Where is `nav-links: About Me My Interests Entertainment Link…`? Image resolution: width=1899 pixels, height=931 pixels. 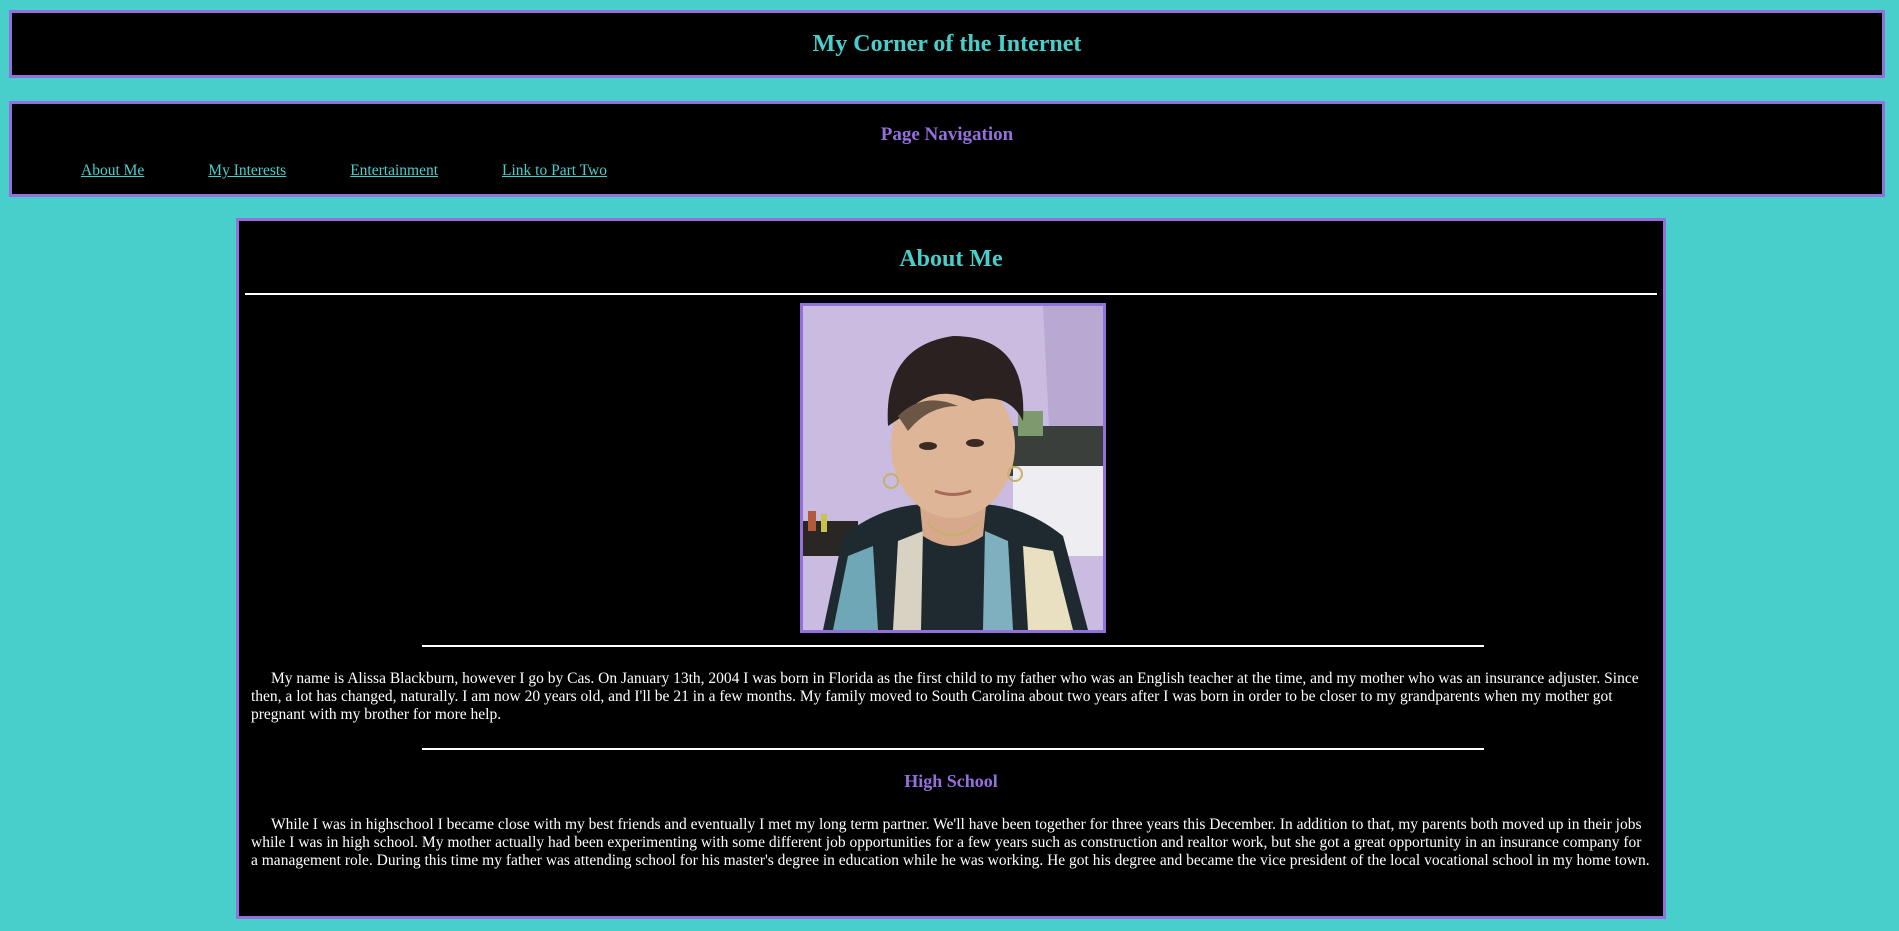
nav-links: About Me My Interests Entertainment Link… is located at coordinates (376, 171).